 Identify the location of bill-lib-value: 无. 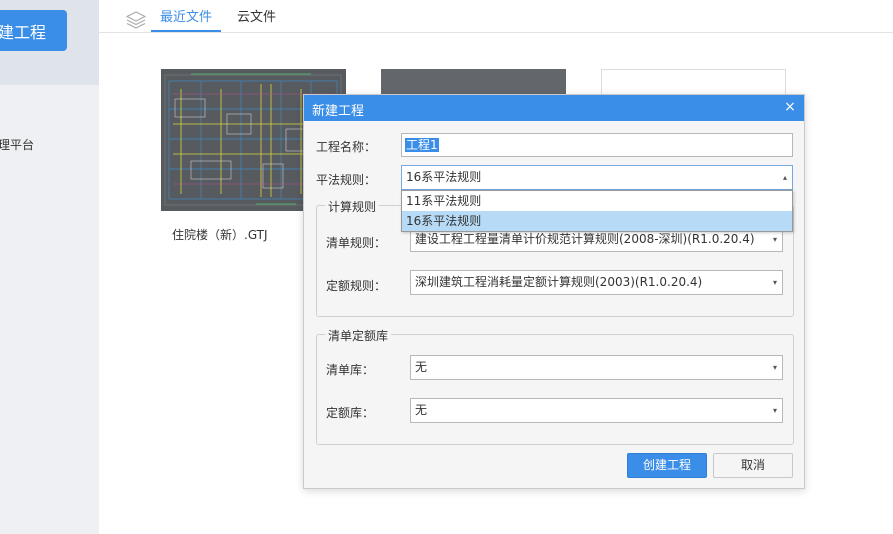
(421, 367).